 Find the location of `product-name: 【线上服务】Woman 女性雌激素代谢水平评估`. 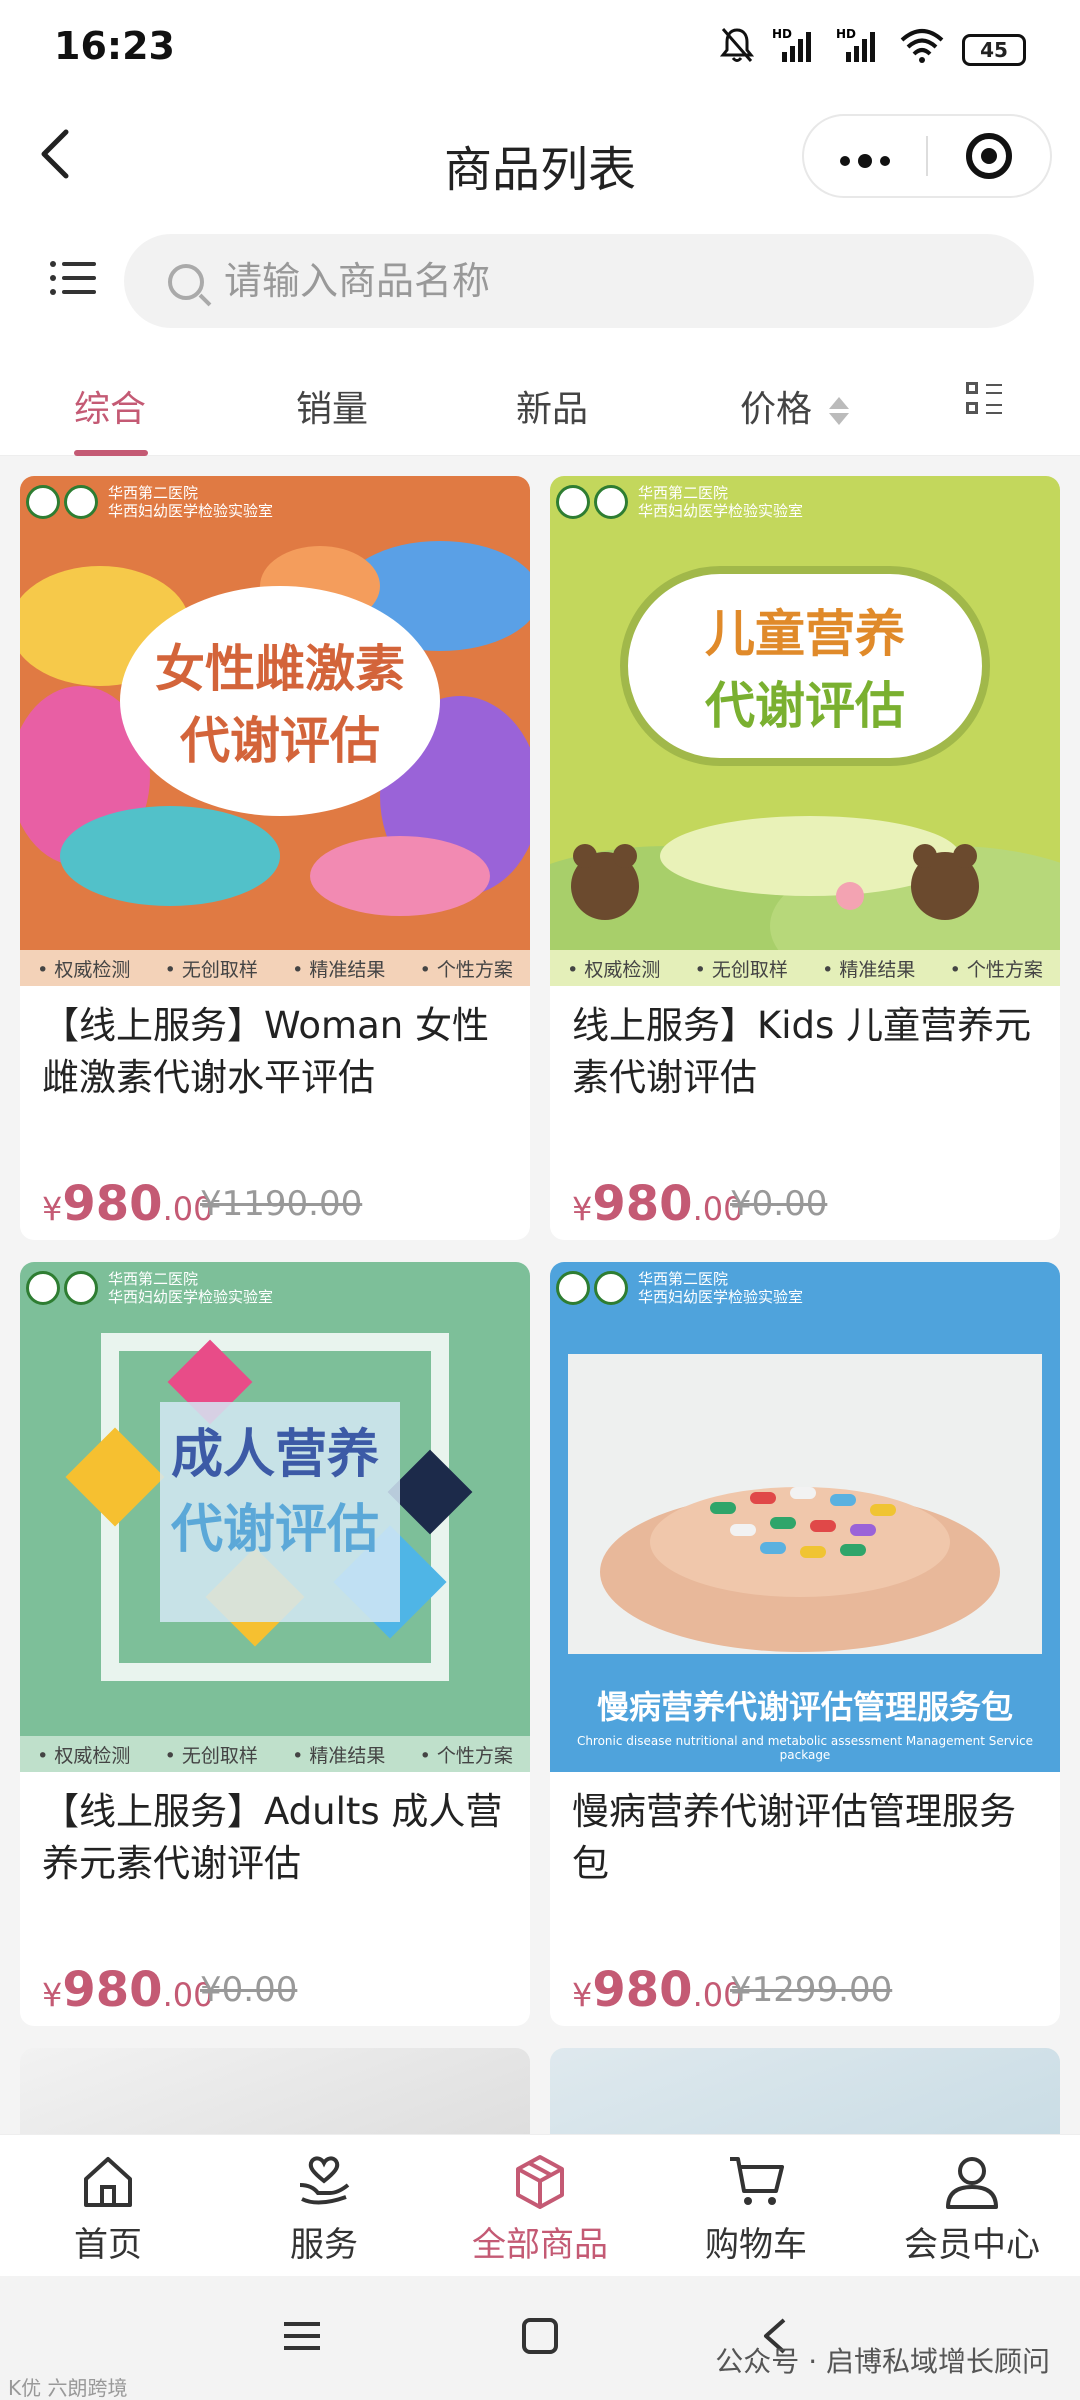

product-name: 【线上服务】Woman 女性雌激素代谢水平评估 is located at coordinates (265, 1051).